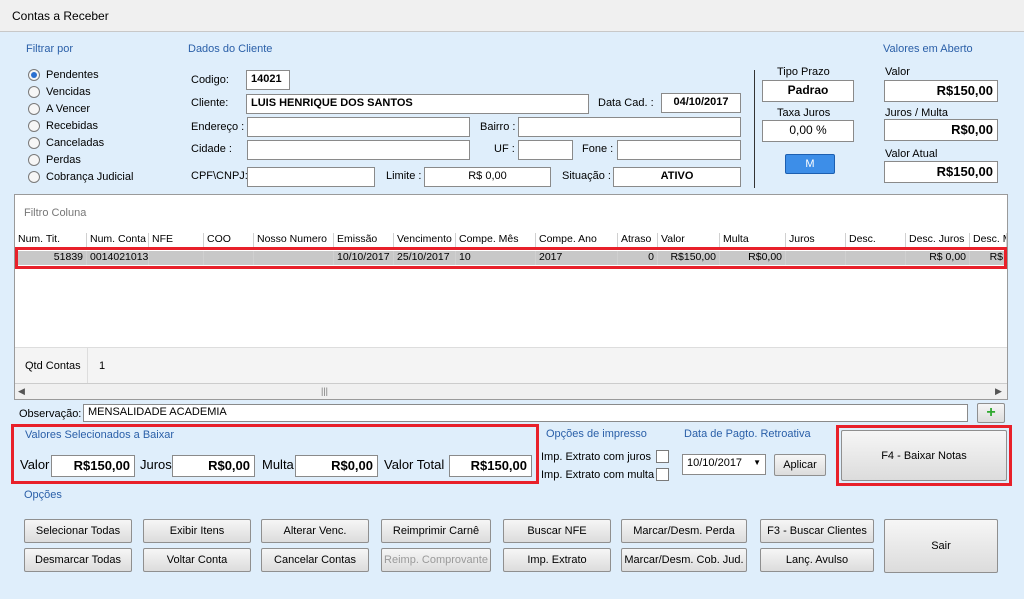  Describe the element at coordinates (626, 103) in the screenshot. I see `data-cad-label: Data Cad. :` at that location.